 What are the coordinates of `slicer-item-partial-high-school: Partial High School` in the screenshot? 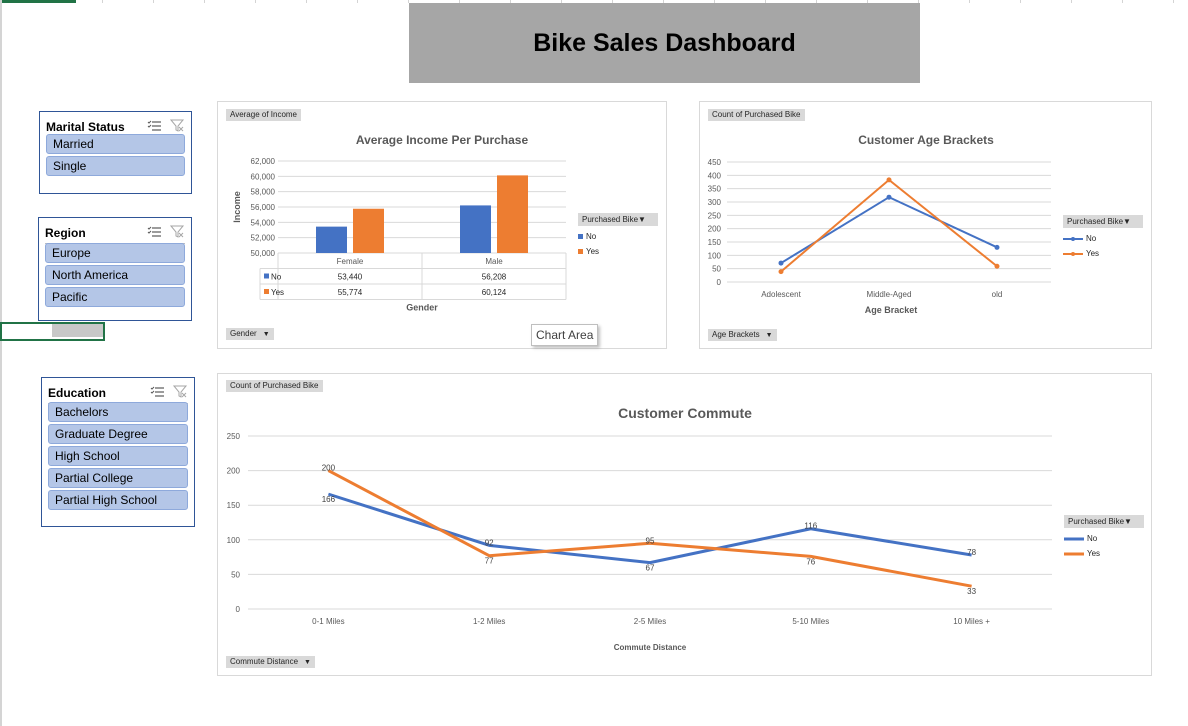 It's located at (118, 500).